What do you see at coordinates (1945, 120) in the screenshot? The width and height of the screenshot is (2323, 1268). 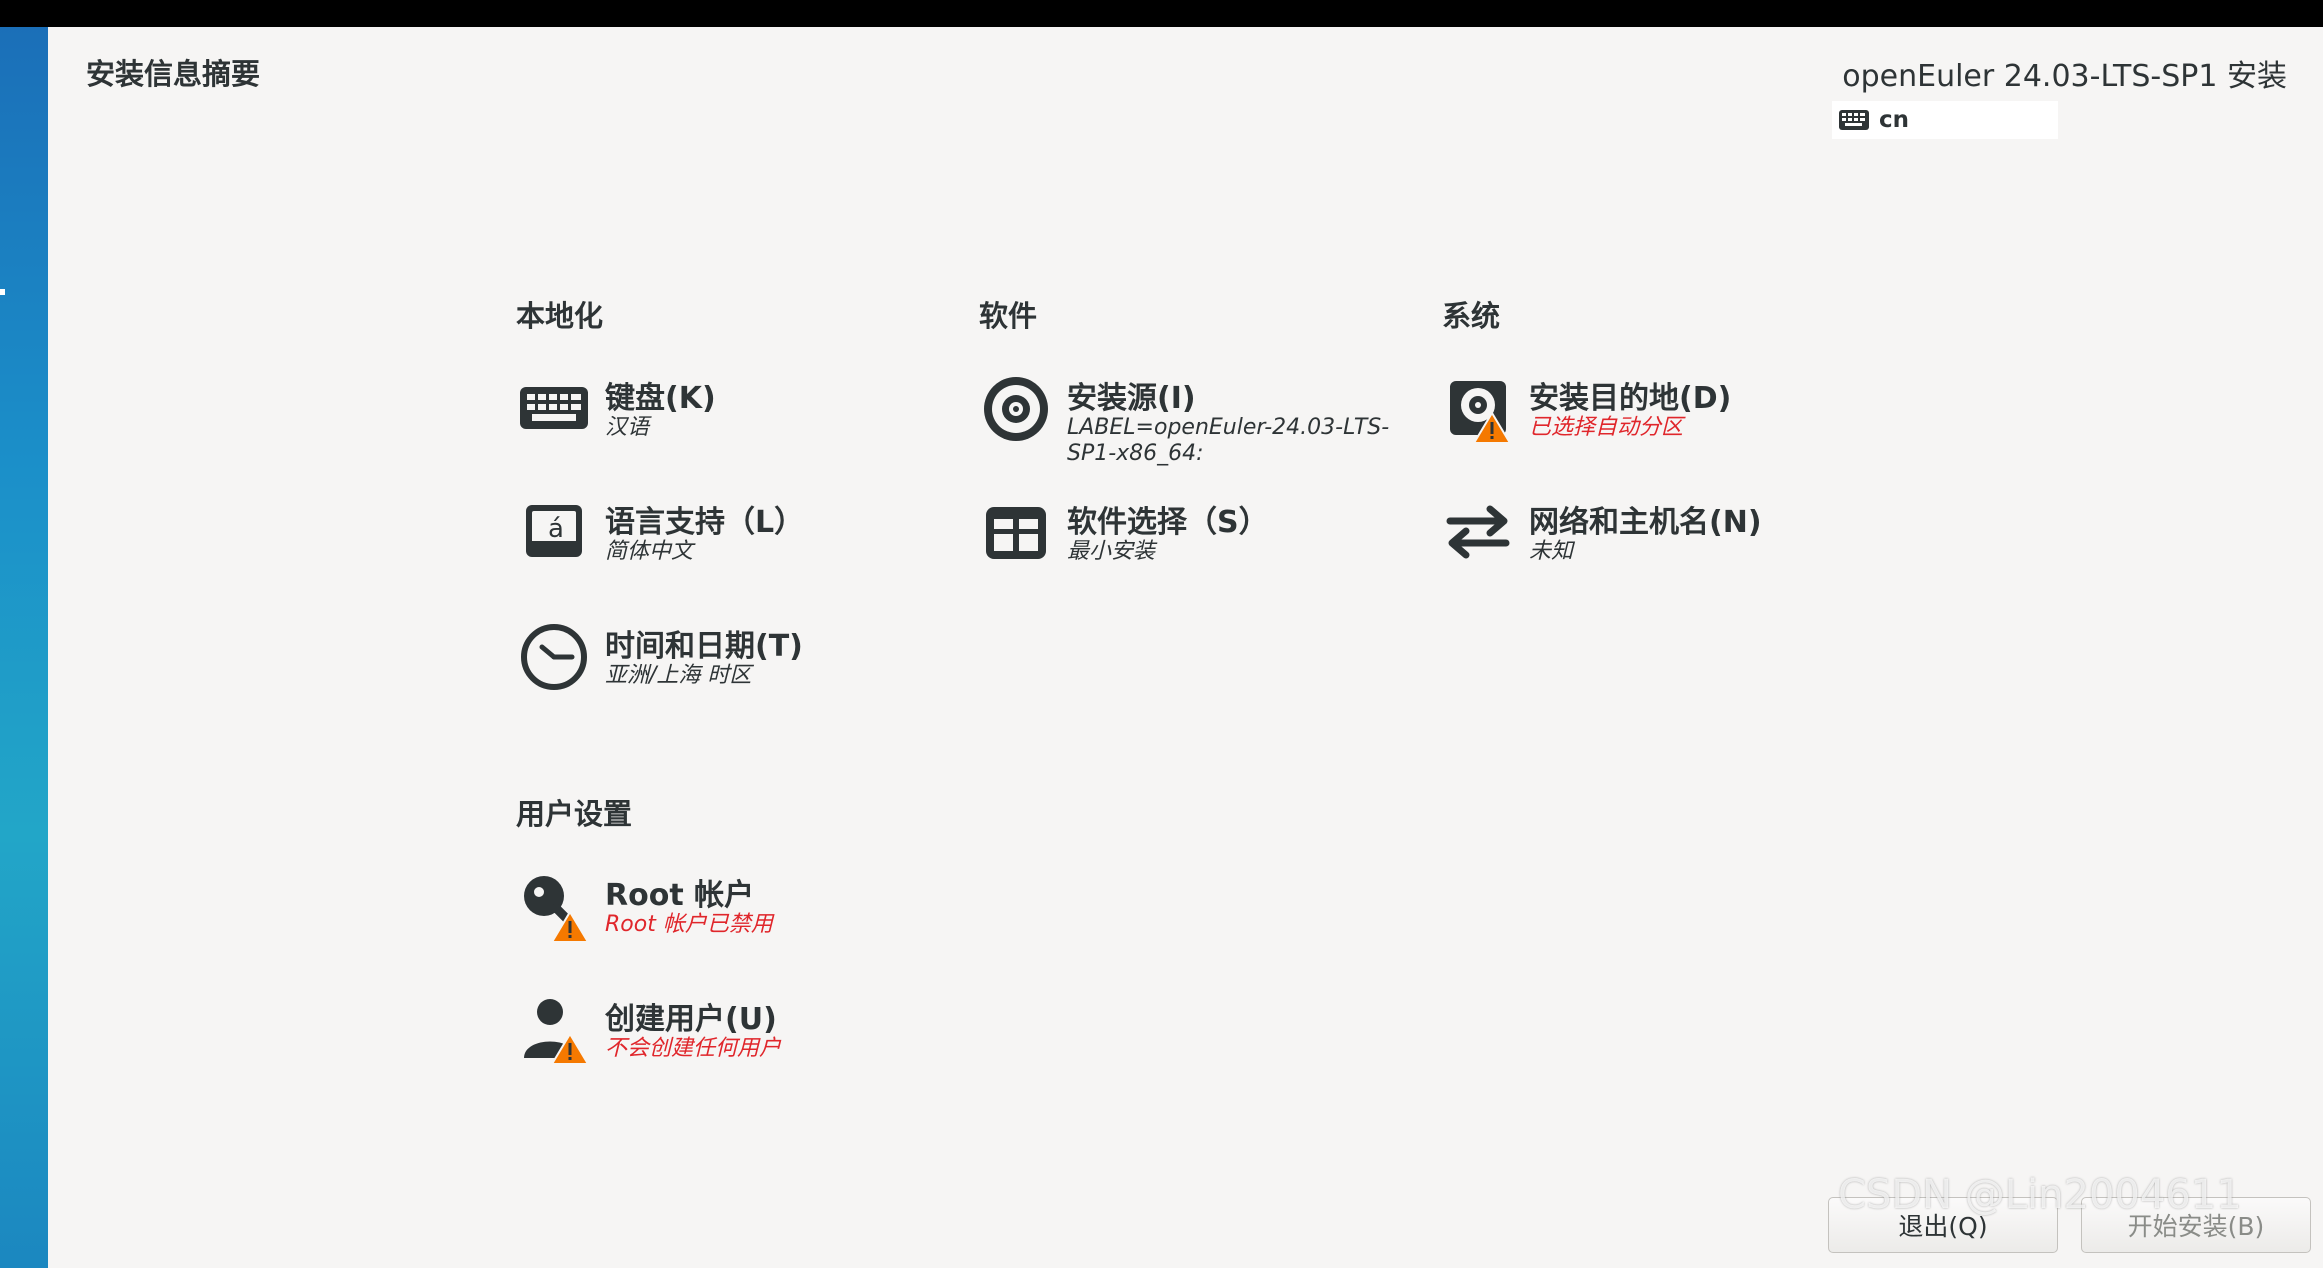 I see `keyboard-layout-indicator: cn` at bounding box center [1945, 120].